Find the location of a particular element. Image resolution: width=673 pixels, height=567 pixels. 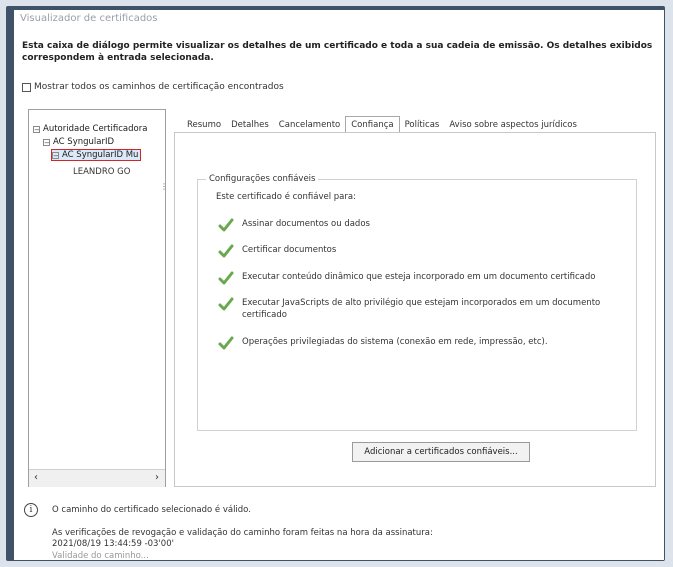

trust-intro: Este certificado é confiável para: is located at coordinates (286, 197).